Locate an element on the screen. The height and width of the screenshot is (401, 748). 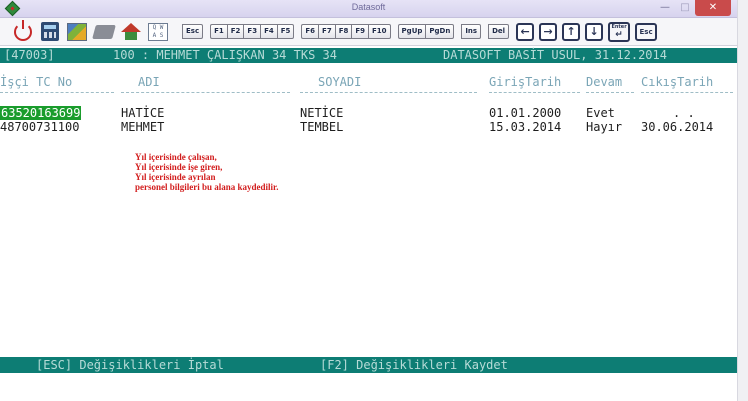
column-header-surname: SOYADI is located at coordinates (340, 82).